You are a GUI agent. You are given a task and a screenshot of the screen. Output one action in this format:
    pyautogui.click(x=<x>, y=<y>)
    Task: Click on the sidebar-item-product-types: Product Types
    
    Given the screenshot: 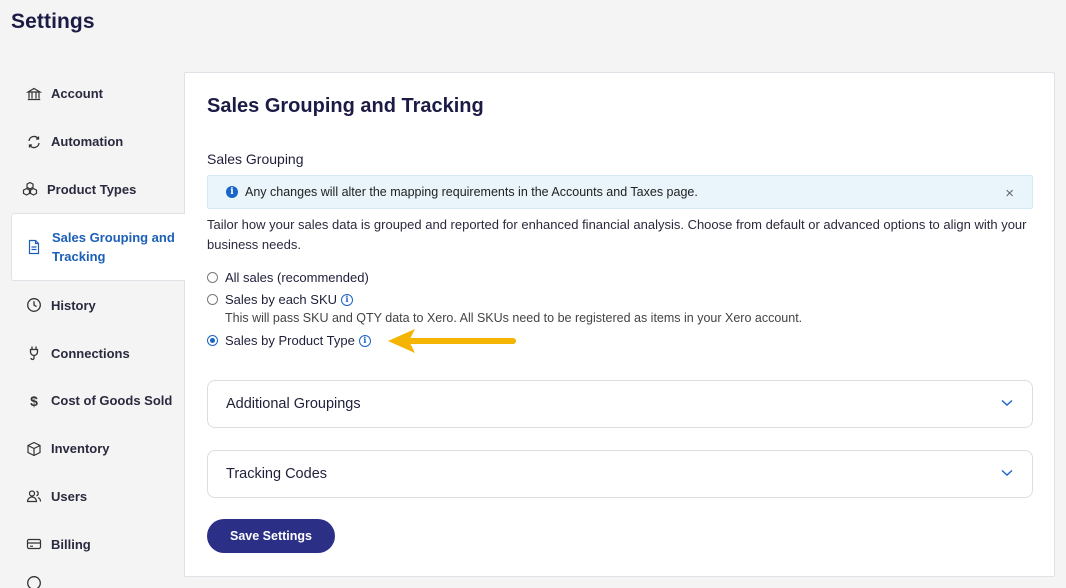 What is the action you would take?
    pyautogui.click(x=92, y=190)
    